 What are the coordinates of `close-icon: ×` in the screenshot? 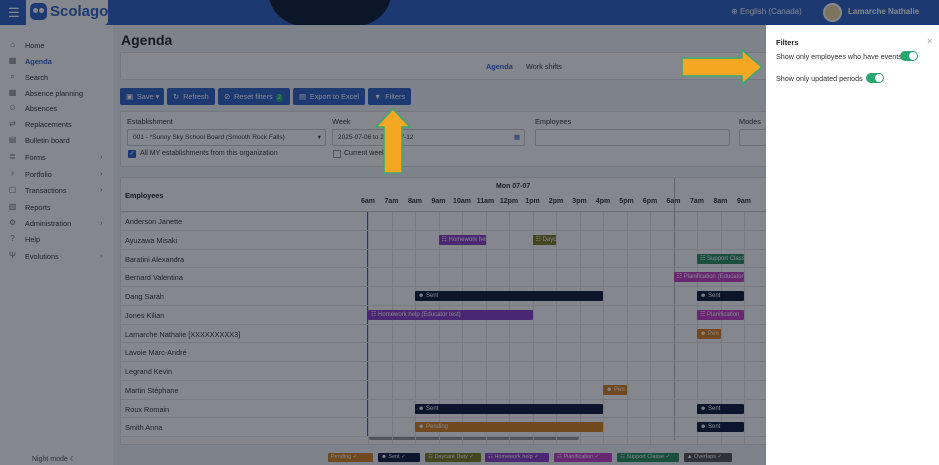 It's located at (929, 41).